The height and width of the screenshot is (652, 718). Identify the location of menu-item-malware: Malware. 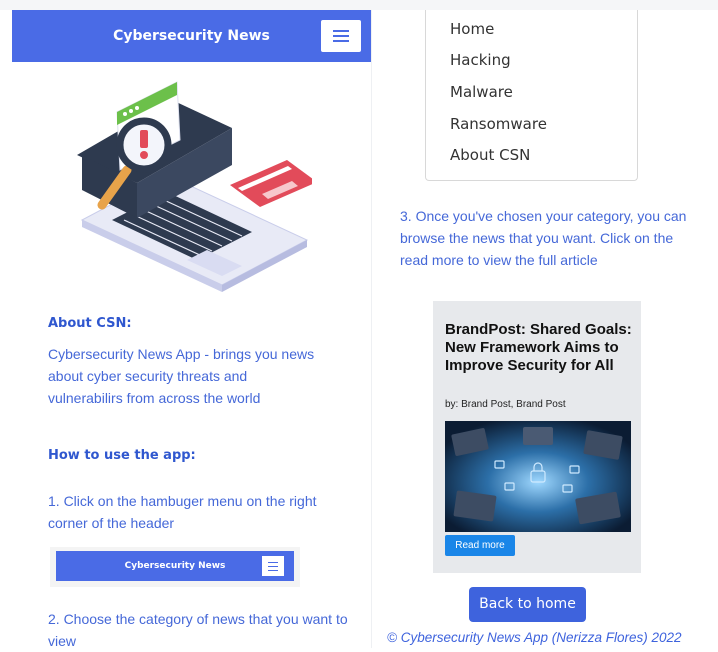
(481, 92).